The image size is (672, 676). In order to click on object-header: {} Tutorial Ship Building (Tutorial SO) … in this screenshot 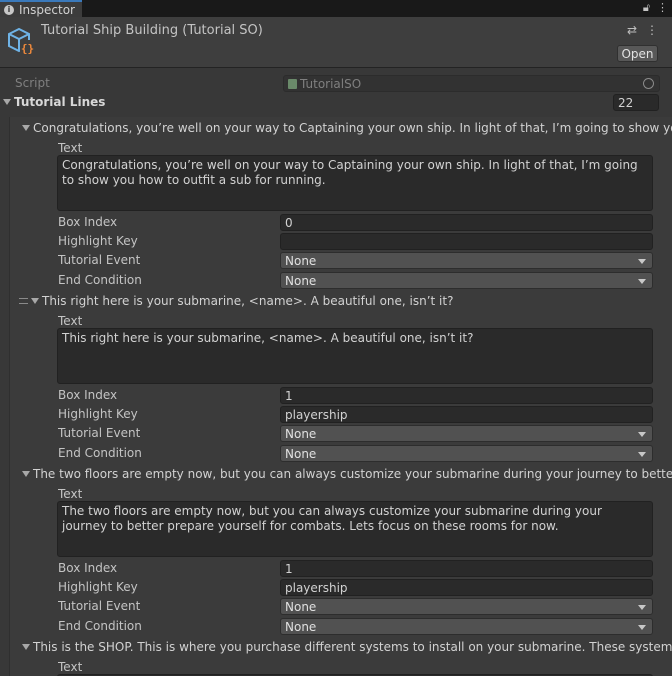, I will do `click(336, 42)`.